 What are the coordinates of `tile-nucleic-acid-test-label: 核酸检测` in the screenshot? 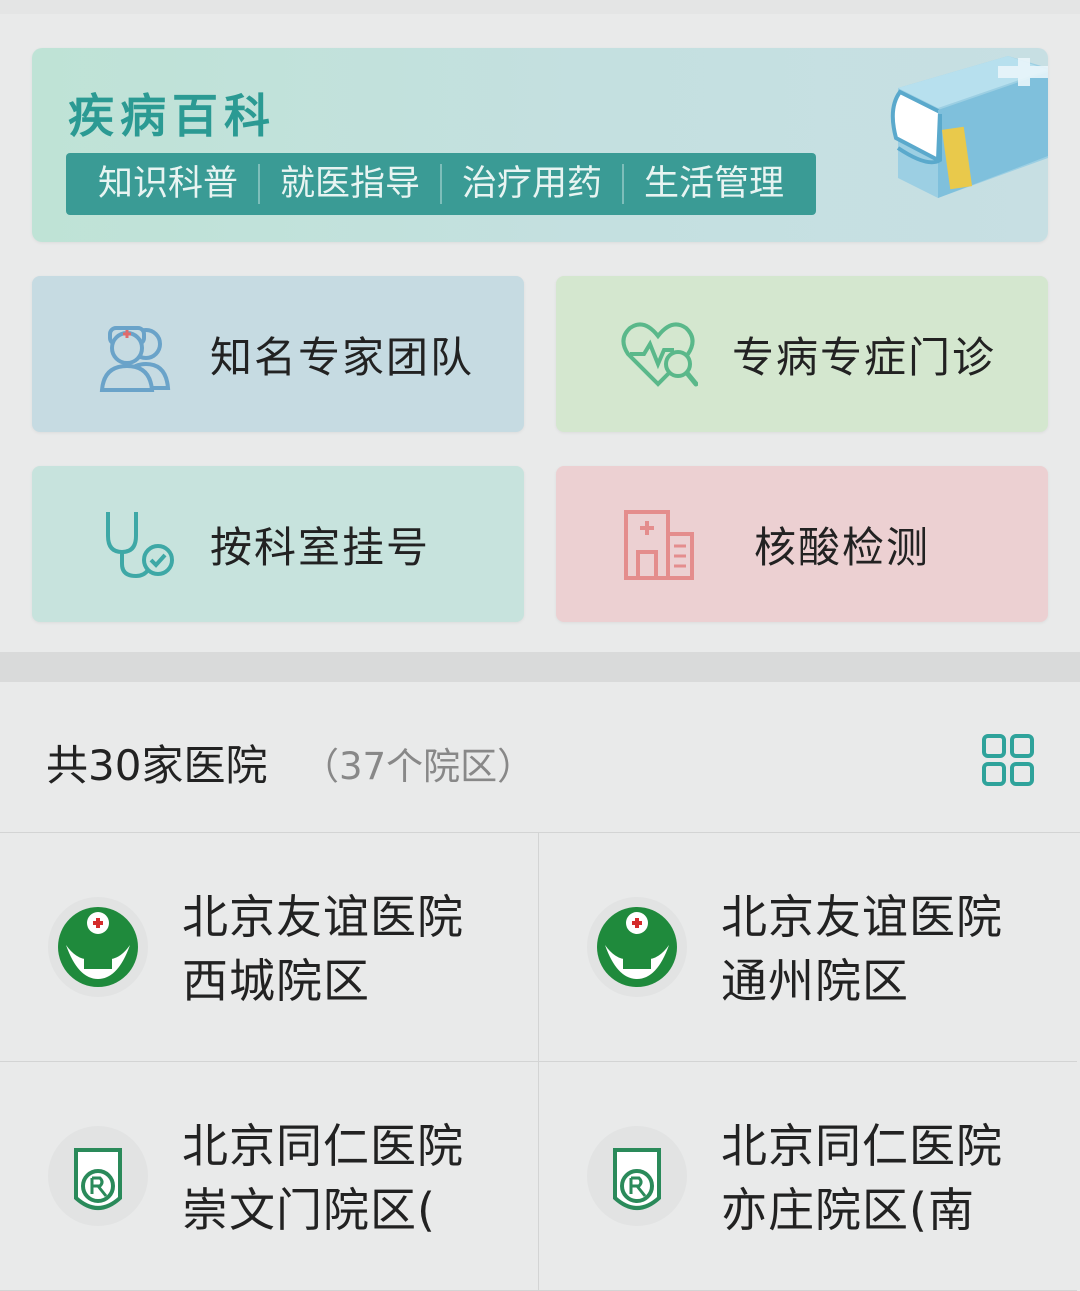 It's located at (842, 547).